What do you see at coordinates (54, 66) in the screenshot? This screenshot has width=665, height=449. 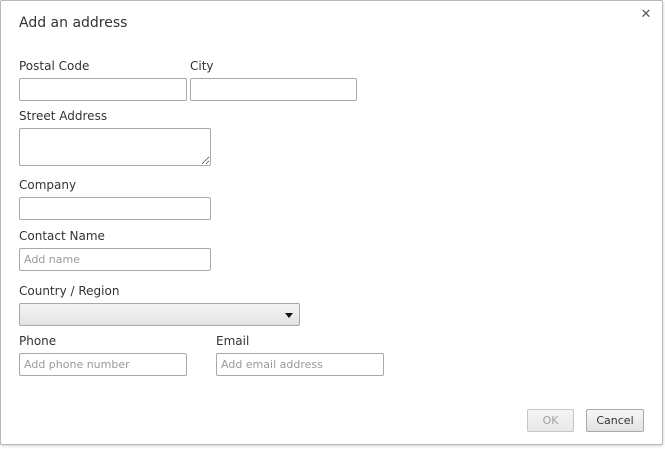 I see `postal-code-label: Postal Code` at bounding box center [54, 66].